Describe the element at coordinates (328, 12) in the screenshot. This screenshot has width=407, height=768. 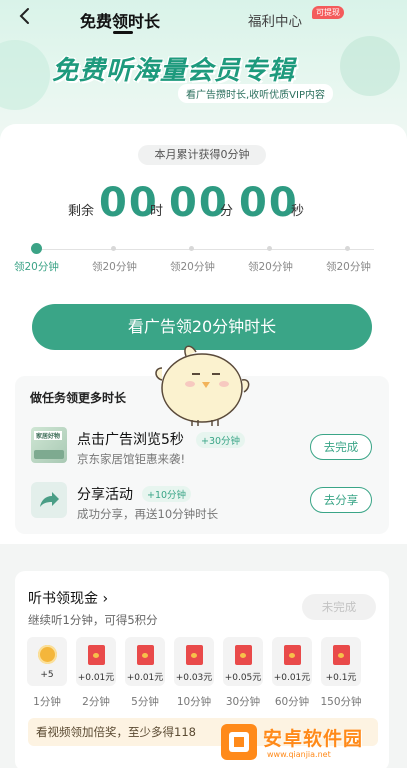
I see `cash-badge: 可提现` at that location.